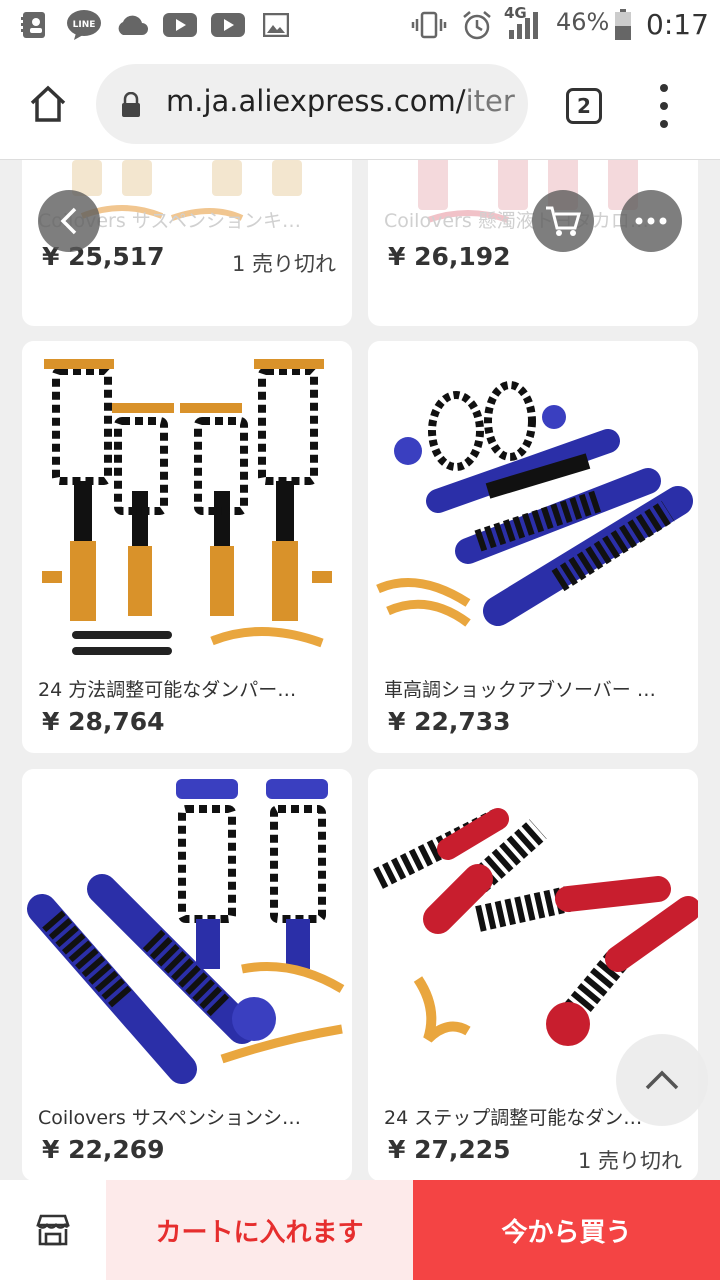  What do you see at coordinates (132, 25) in the screenshot?
I see `cloud-icon` at bounding box center [132, 25].